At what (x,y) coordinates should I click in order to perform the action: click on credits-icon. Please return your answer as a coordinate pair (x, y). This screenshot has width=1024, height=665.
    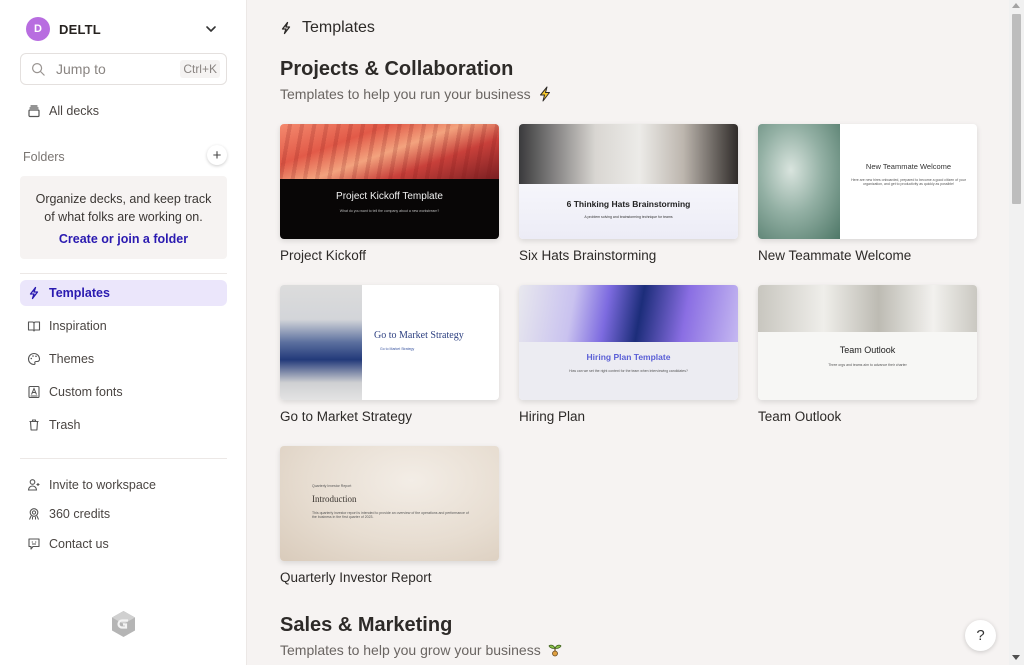
    Looking at the image, I should click on (34, 514).